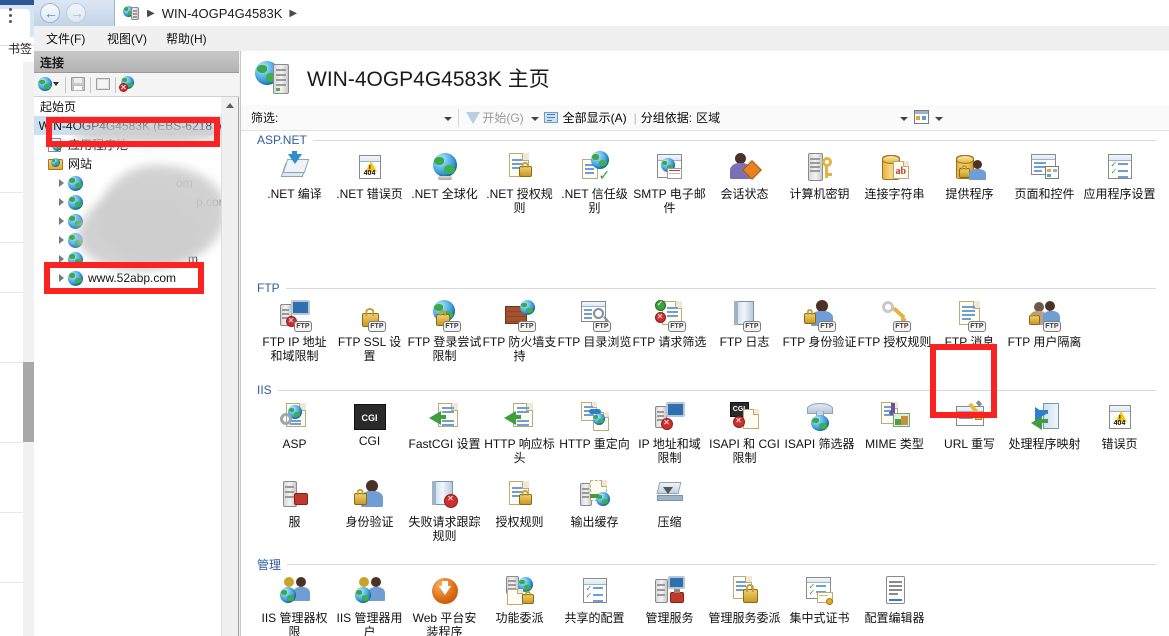  What do you see at coordinates (585, 118) in the screenshot?
I see `show-all-button: 全部显示(A)` at bounding box center [585, 118].